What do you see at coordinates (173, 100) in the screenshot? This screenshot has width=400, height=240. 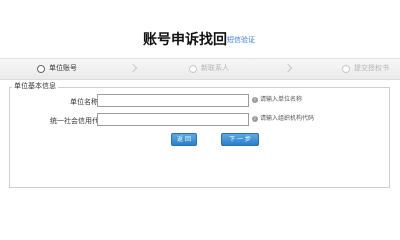 I see `unit-name-input` at bounding box center [173, 100].